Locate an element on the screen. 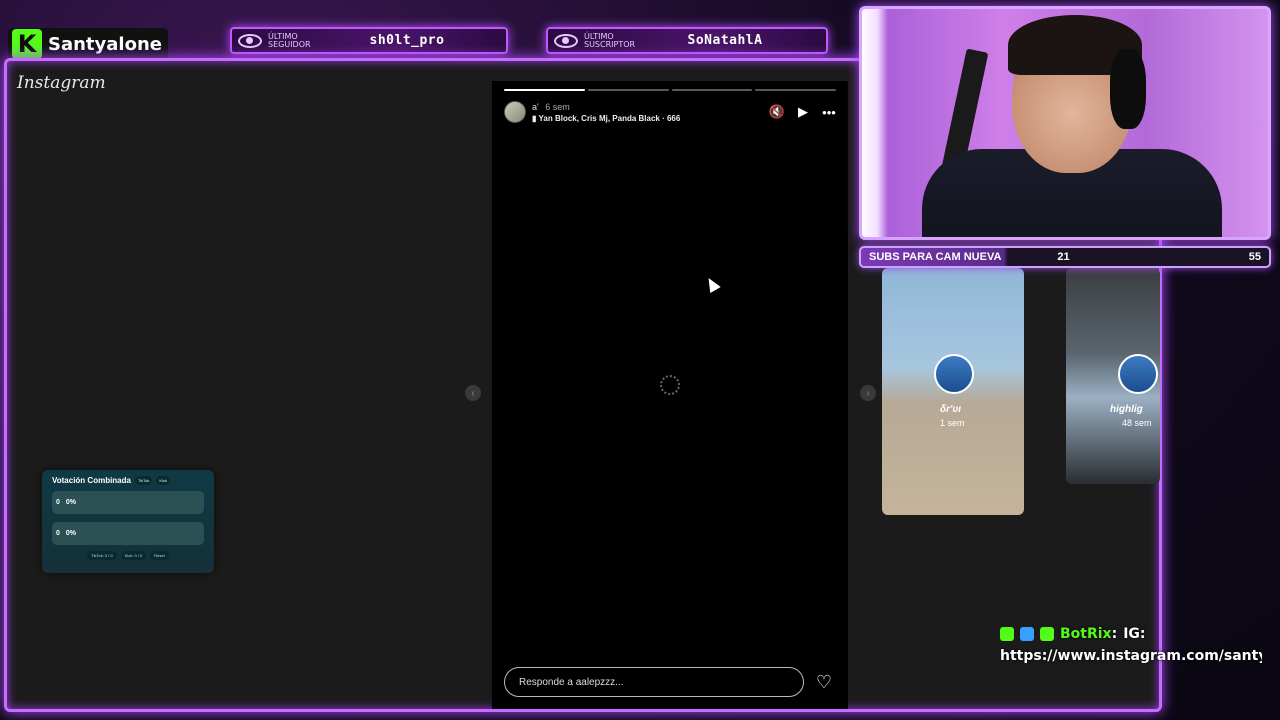 Image resolution: width=1280 pixels, height=720 pixels. vote-tag-tiktok: TikTok is located at coordinates (143, 480).